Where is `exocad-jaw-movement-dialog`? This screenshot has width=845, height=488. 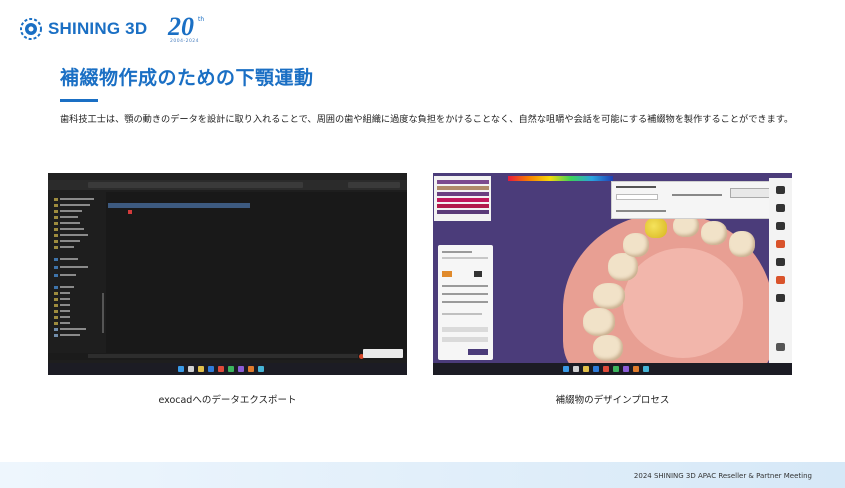
exocad-jaw-movement-dialog is located at coordinates (694, 200).